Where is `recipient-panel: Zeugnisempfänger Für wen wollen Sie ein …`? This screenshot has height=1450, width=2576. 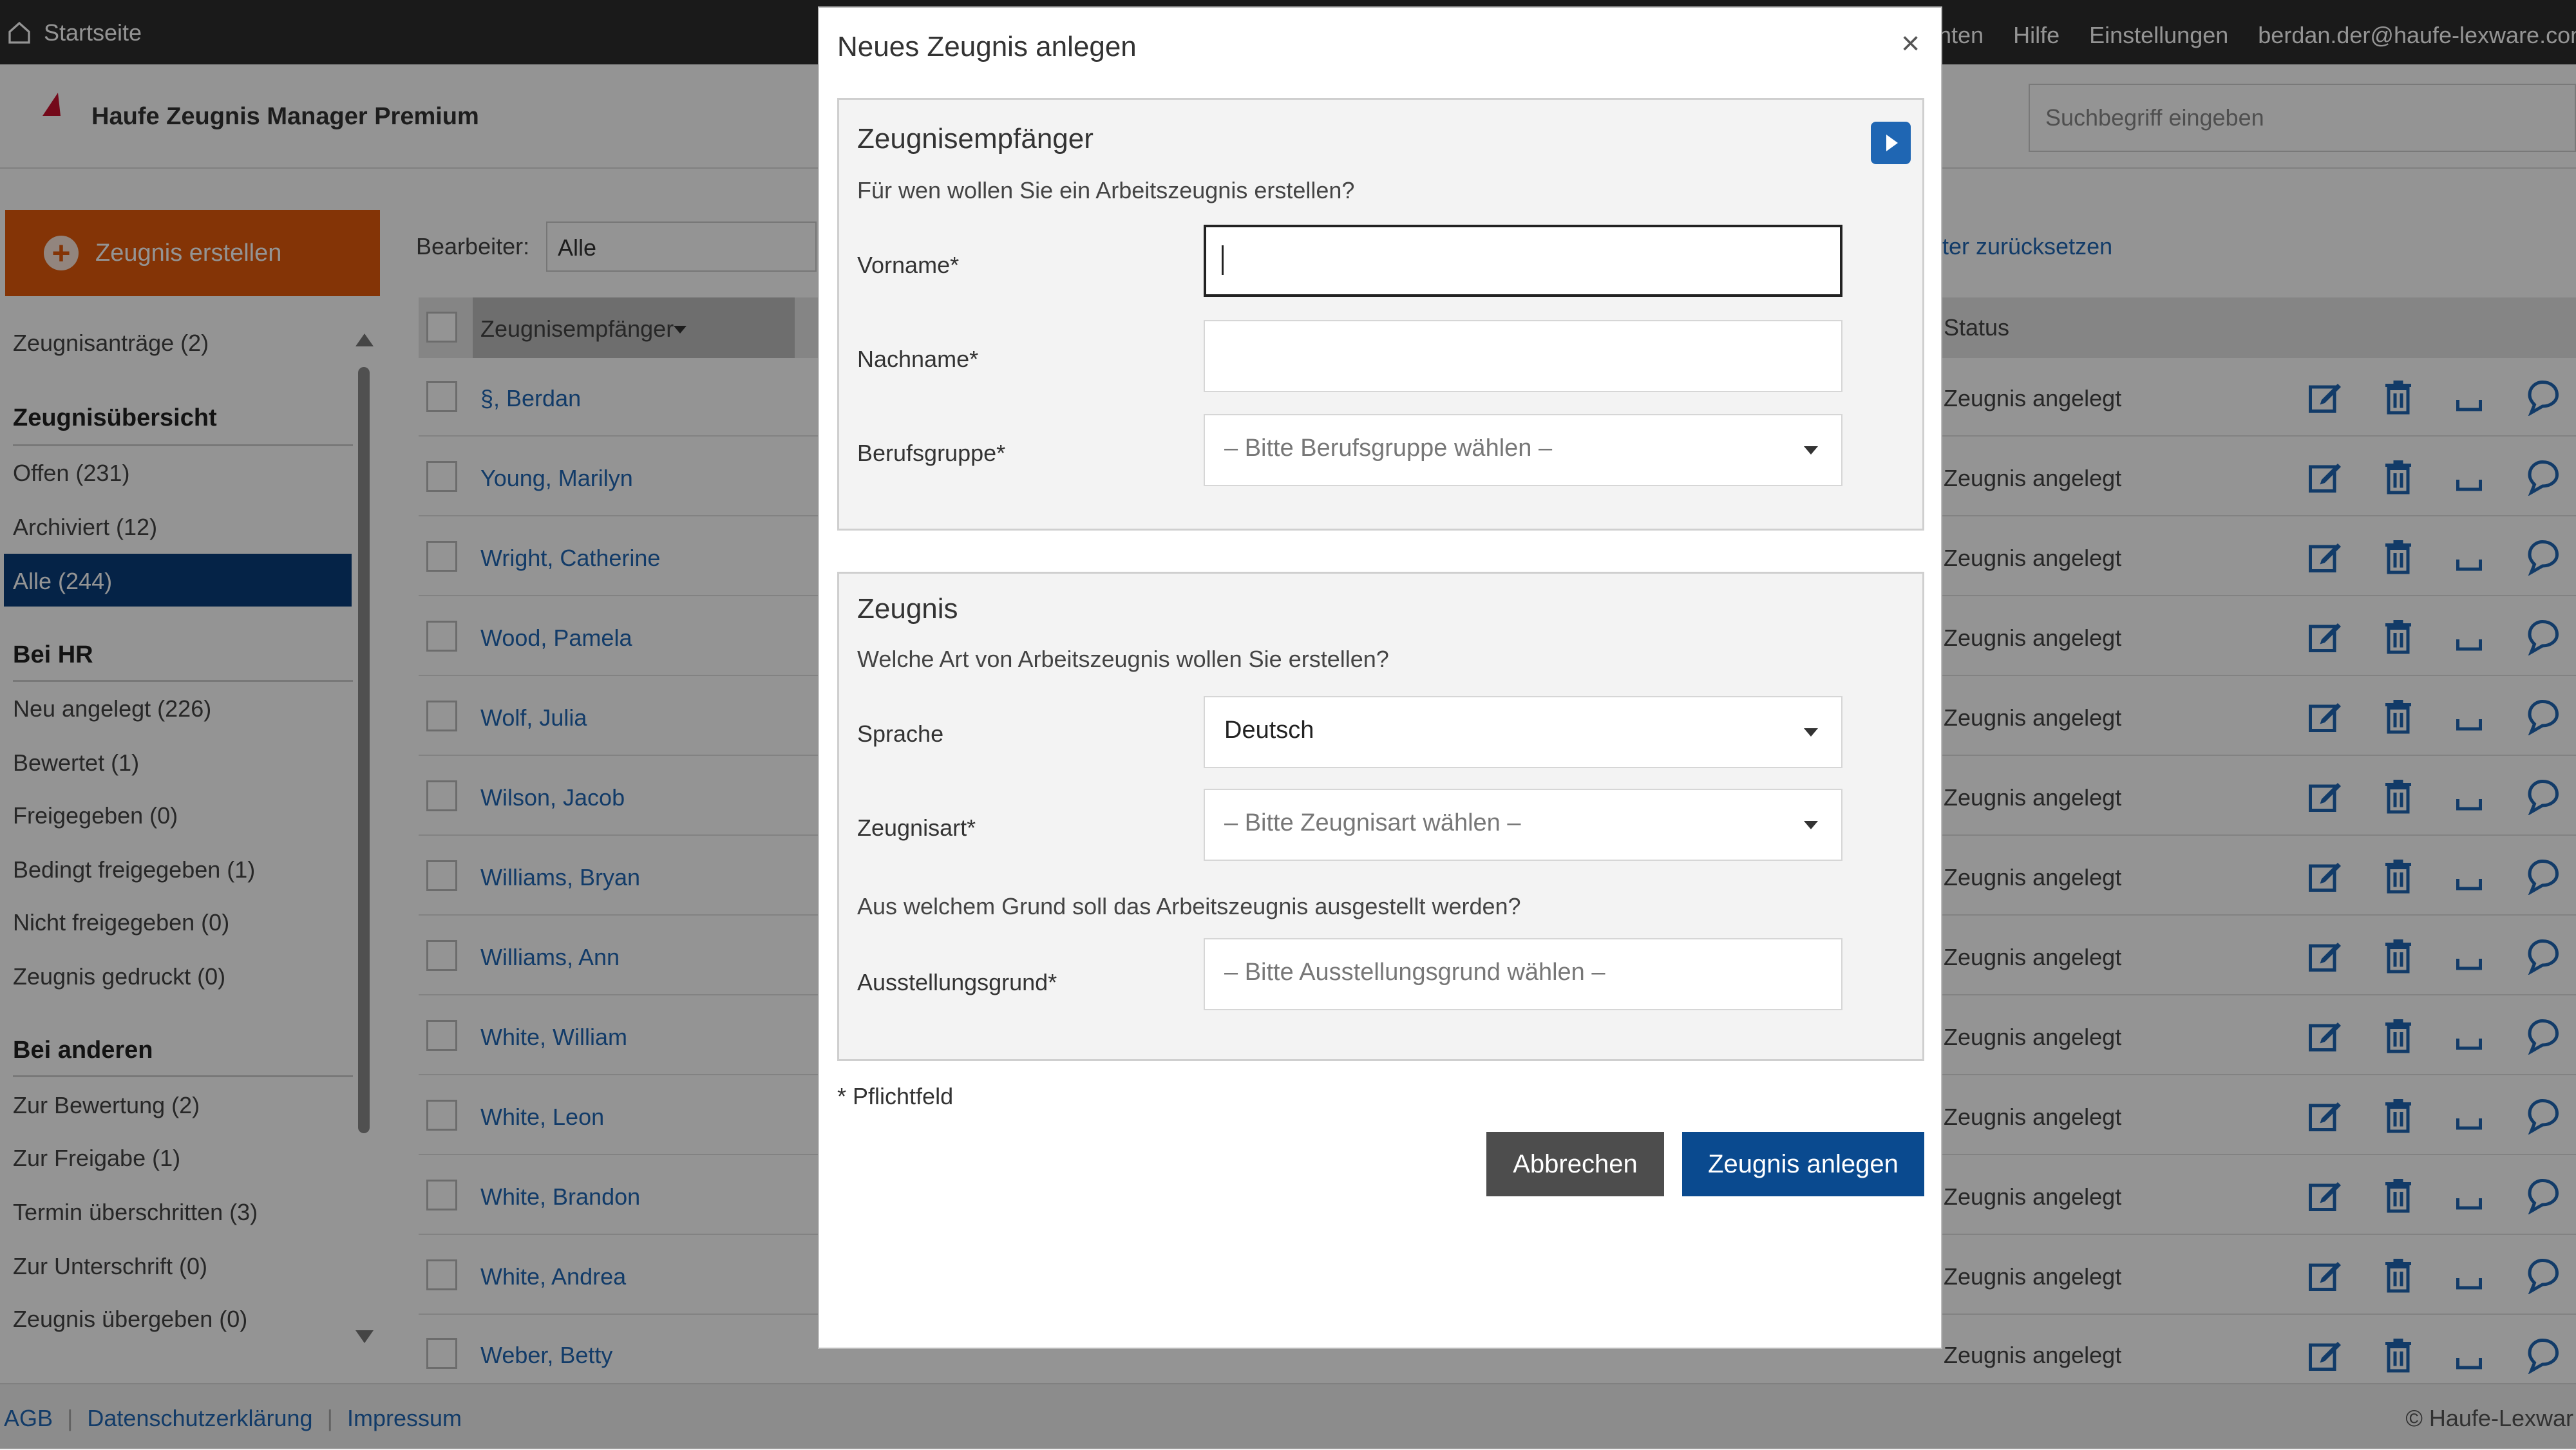
recipient-panel: Zeugnisempfänger Für wen wollen Sie ein … is located at coordinates (1380, 314).